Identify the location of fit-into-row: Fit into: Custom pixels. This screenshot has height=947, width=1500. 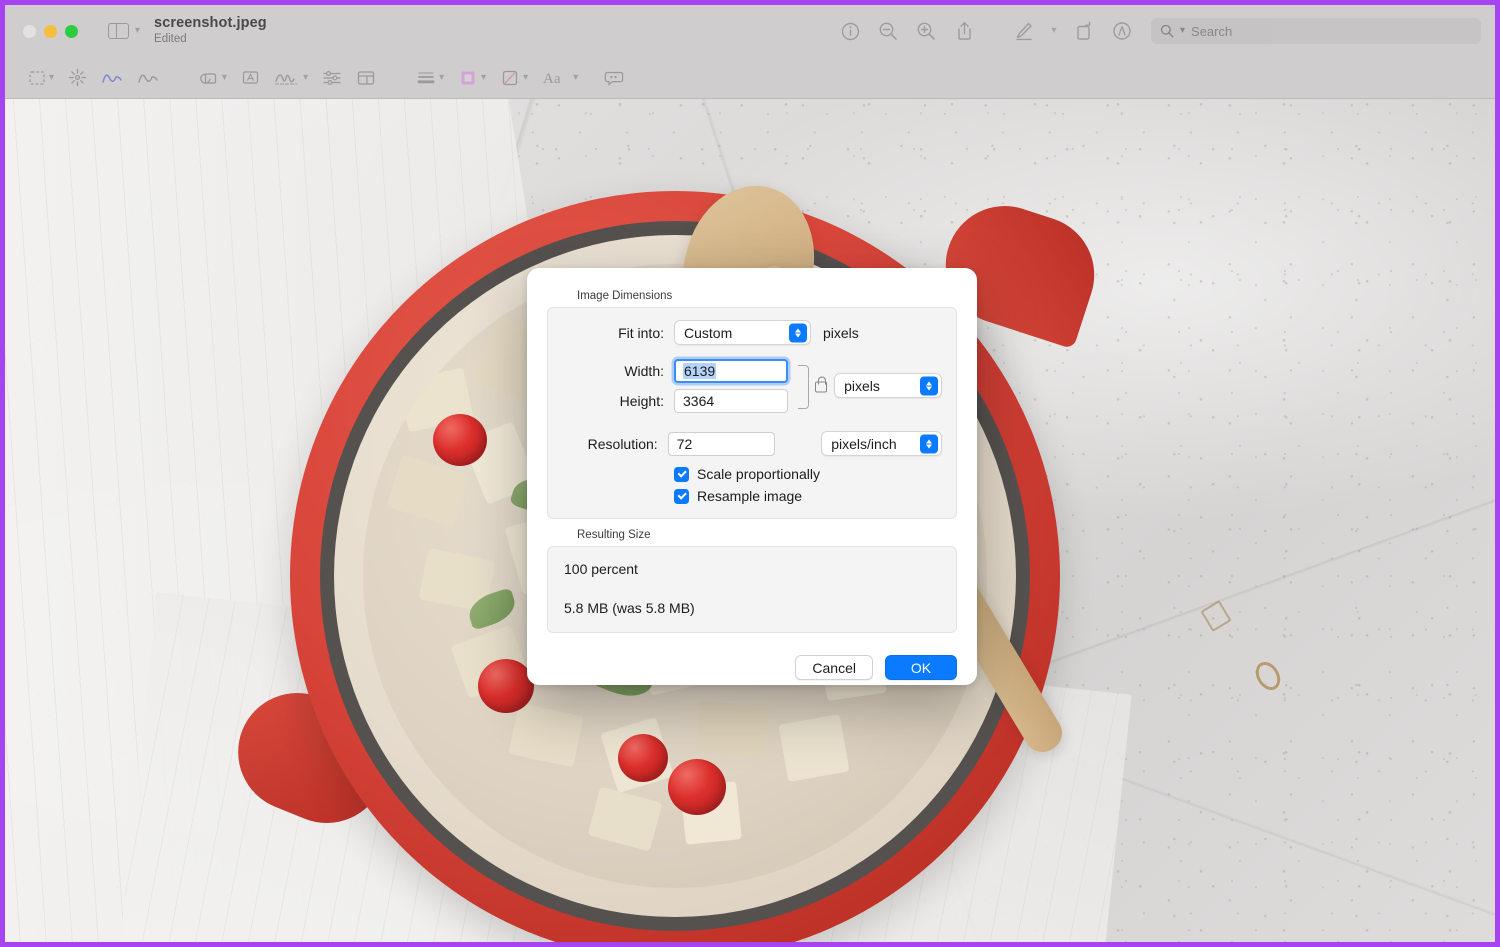
(752, 332).